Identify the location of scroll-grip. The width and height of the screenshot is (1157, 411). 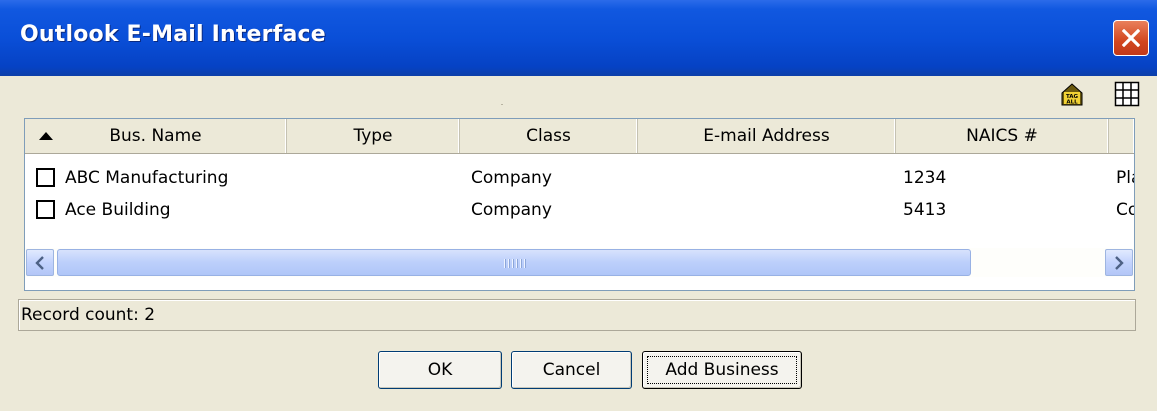
(515, 263).